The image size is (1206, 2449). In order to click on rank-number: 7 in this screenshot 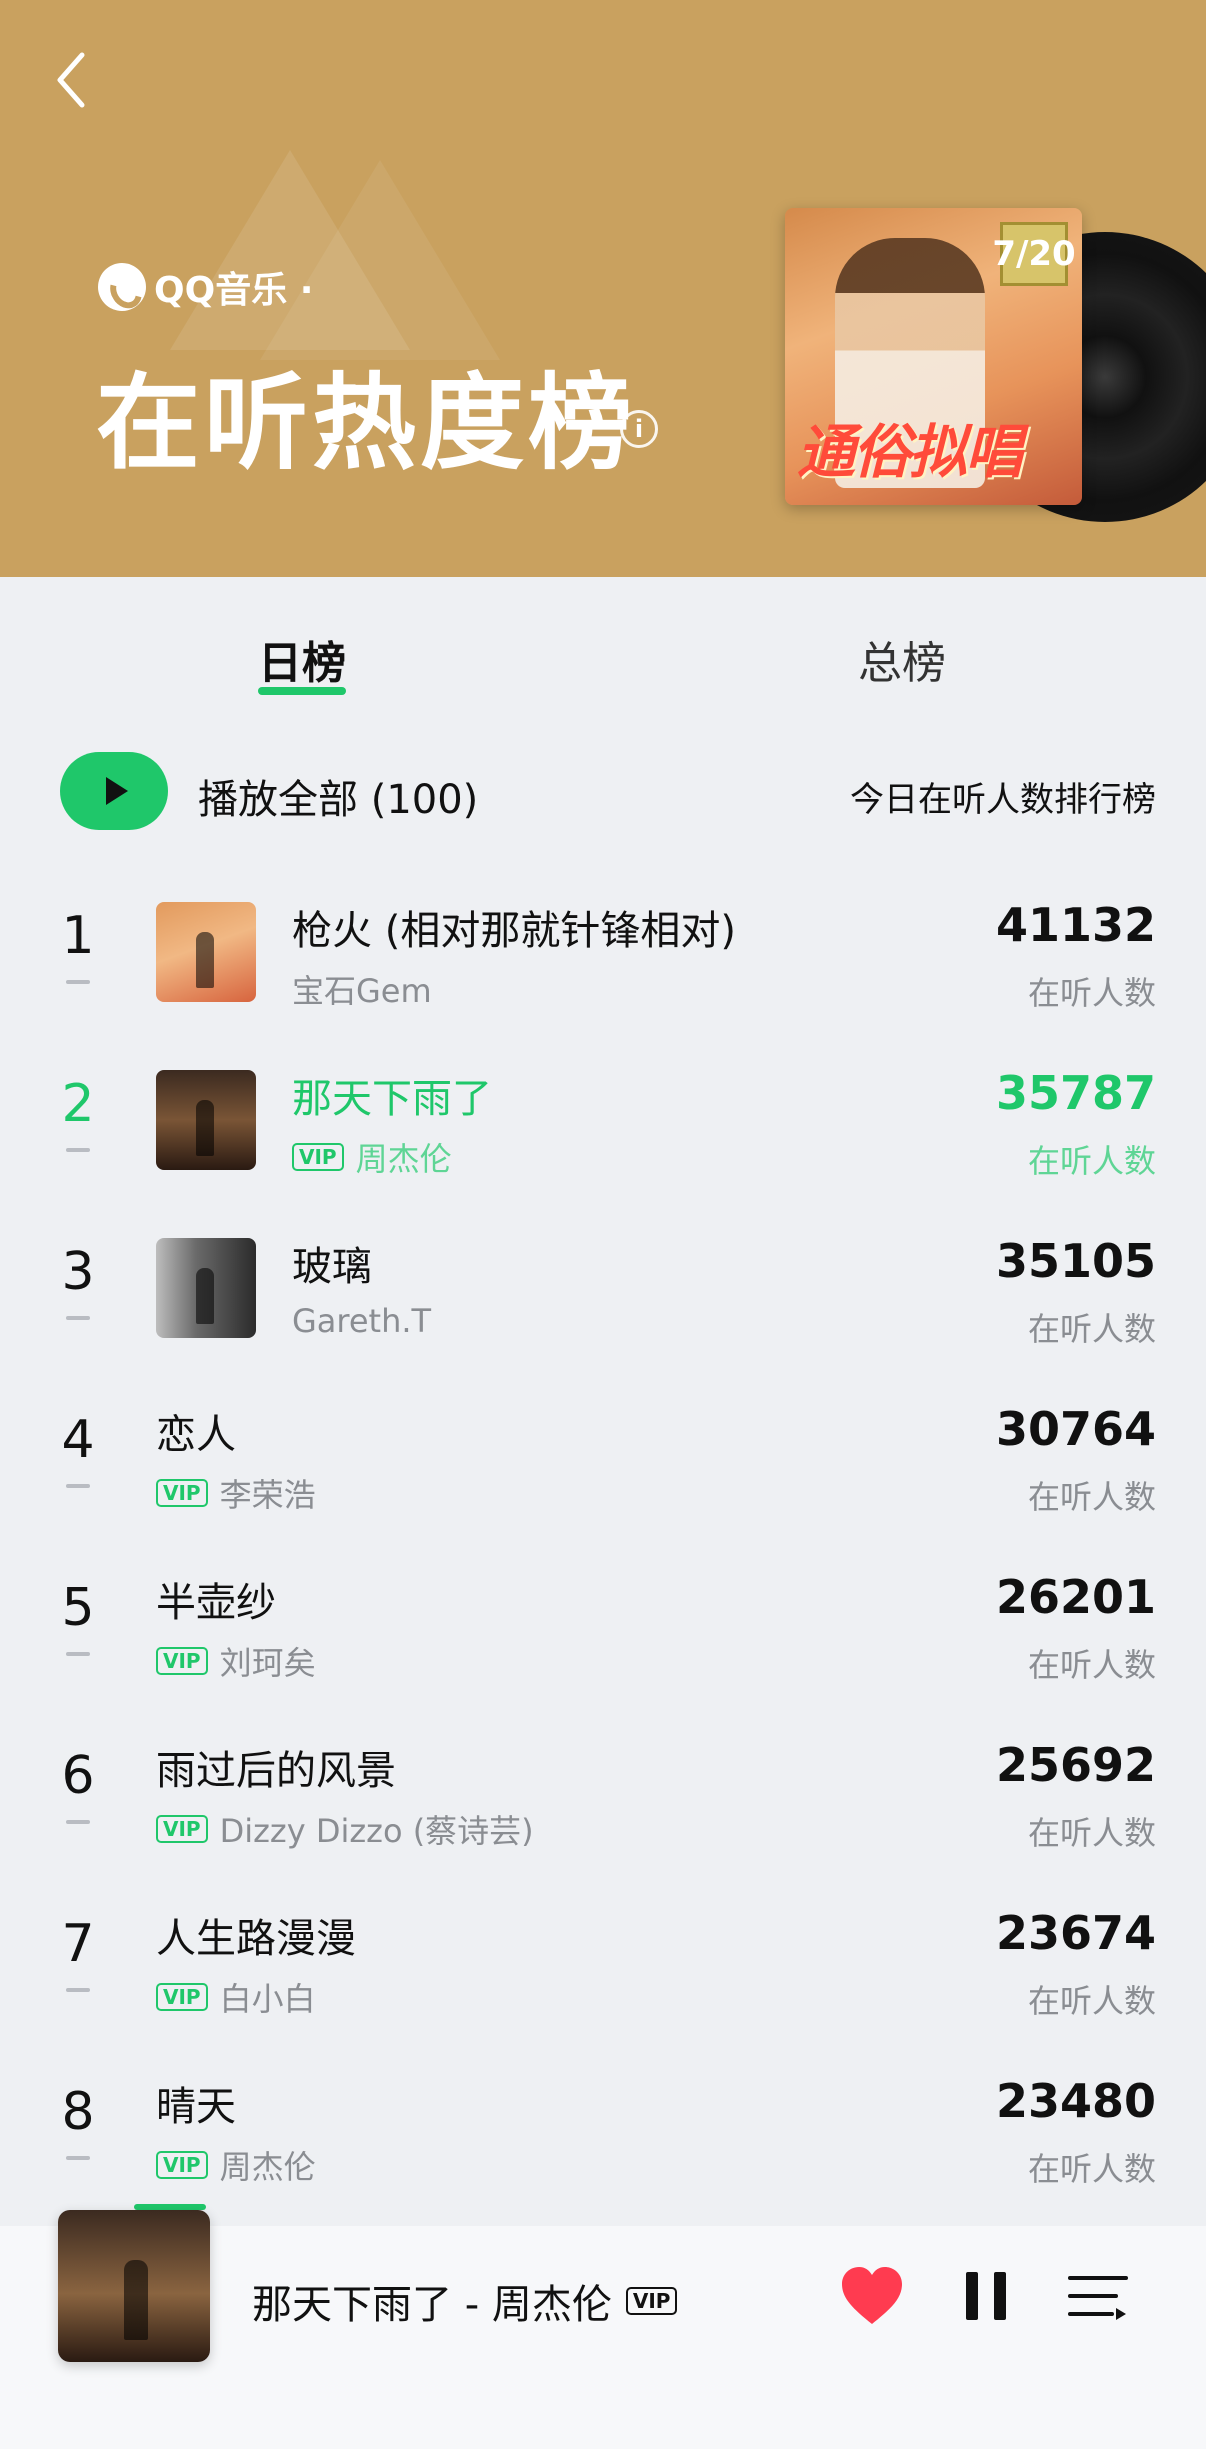, I will do `click(78, 1944)`.